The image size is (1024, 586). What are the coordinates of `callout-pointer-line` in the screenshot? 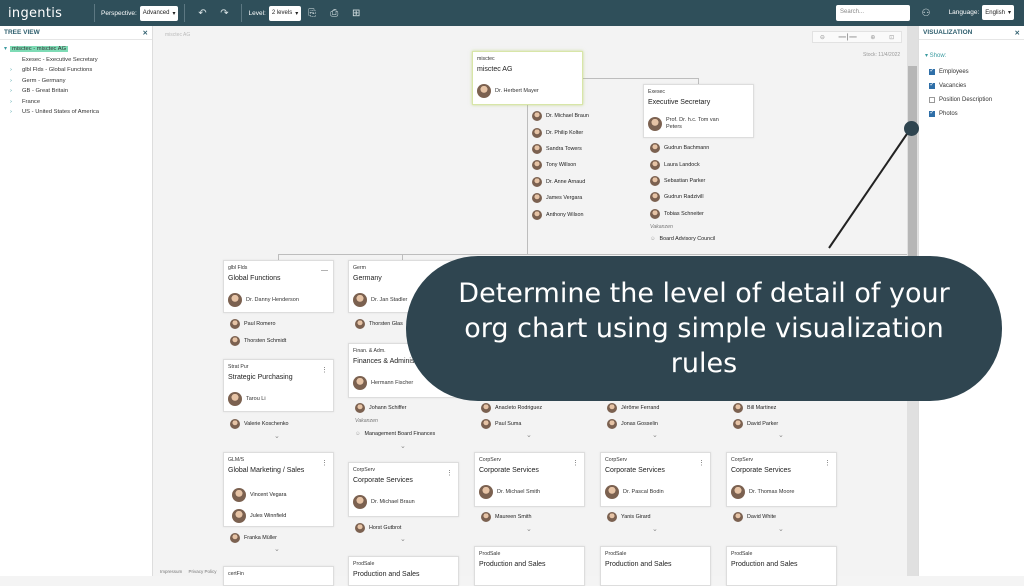 It's located at (870, 188).